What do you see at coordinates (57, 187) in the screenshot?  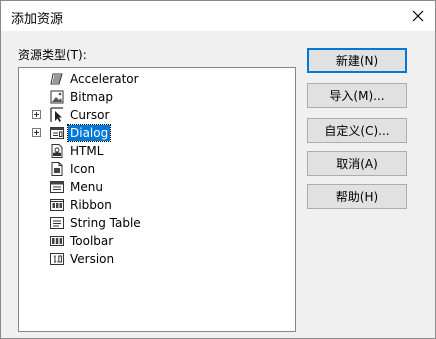 I see `menu-icon` at bounding box center [57, 187].